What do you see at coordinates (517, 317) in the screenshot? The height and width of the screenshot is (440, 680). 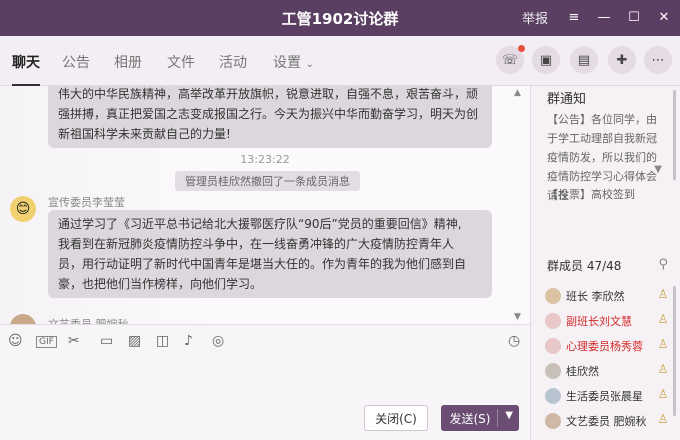 I see `scroll-down-icon: ▼` at bounding box center [517, 317].